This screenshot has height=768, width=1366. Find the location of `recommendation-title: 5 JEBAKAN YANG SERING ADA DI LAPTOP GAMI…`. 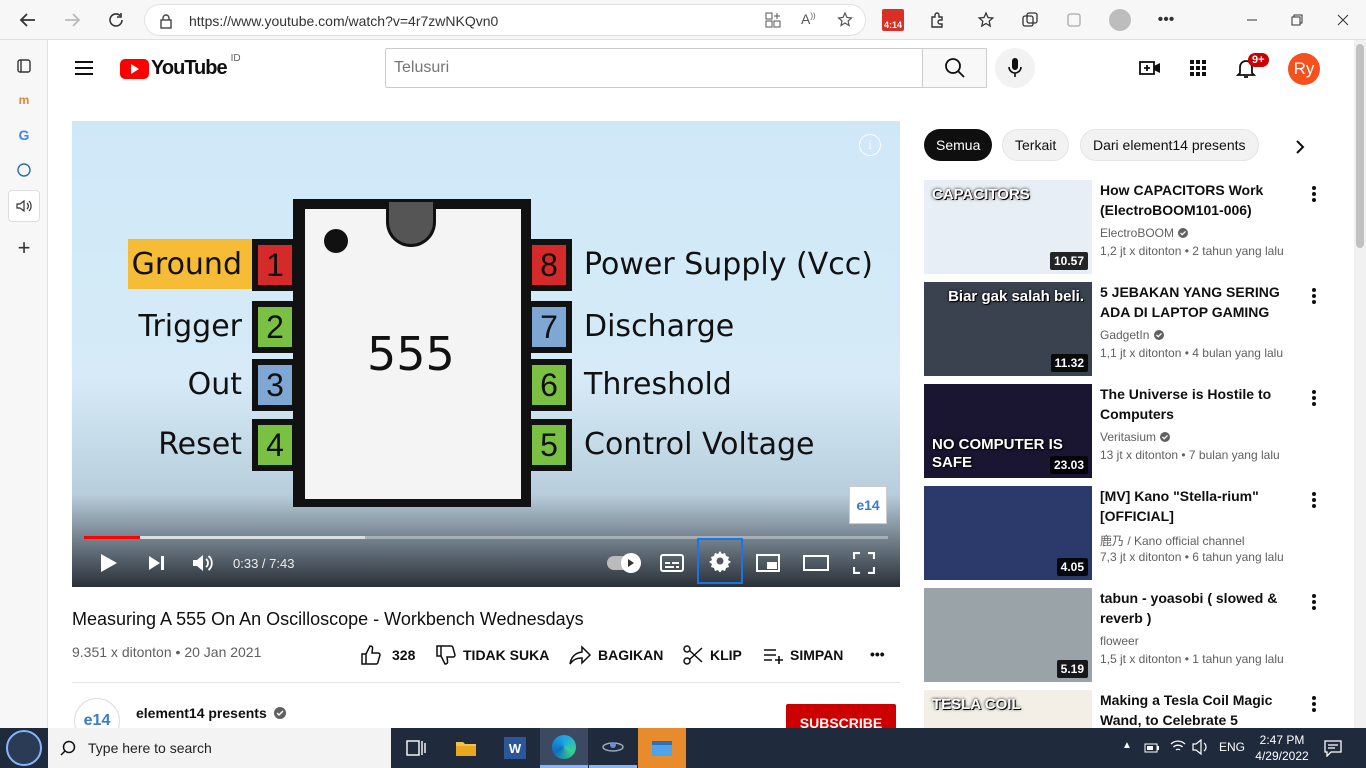

recommendation-title: 5 JEBAKAN YANG SERING ADA DI LAPTOP GAMI… is located at coordinates (1203, 302).